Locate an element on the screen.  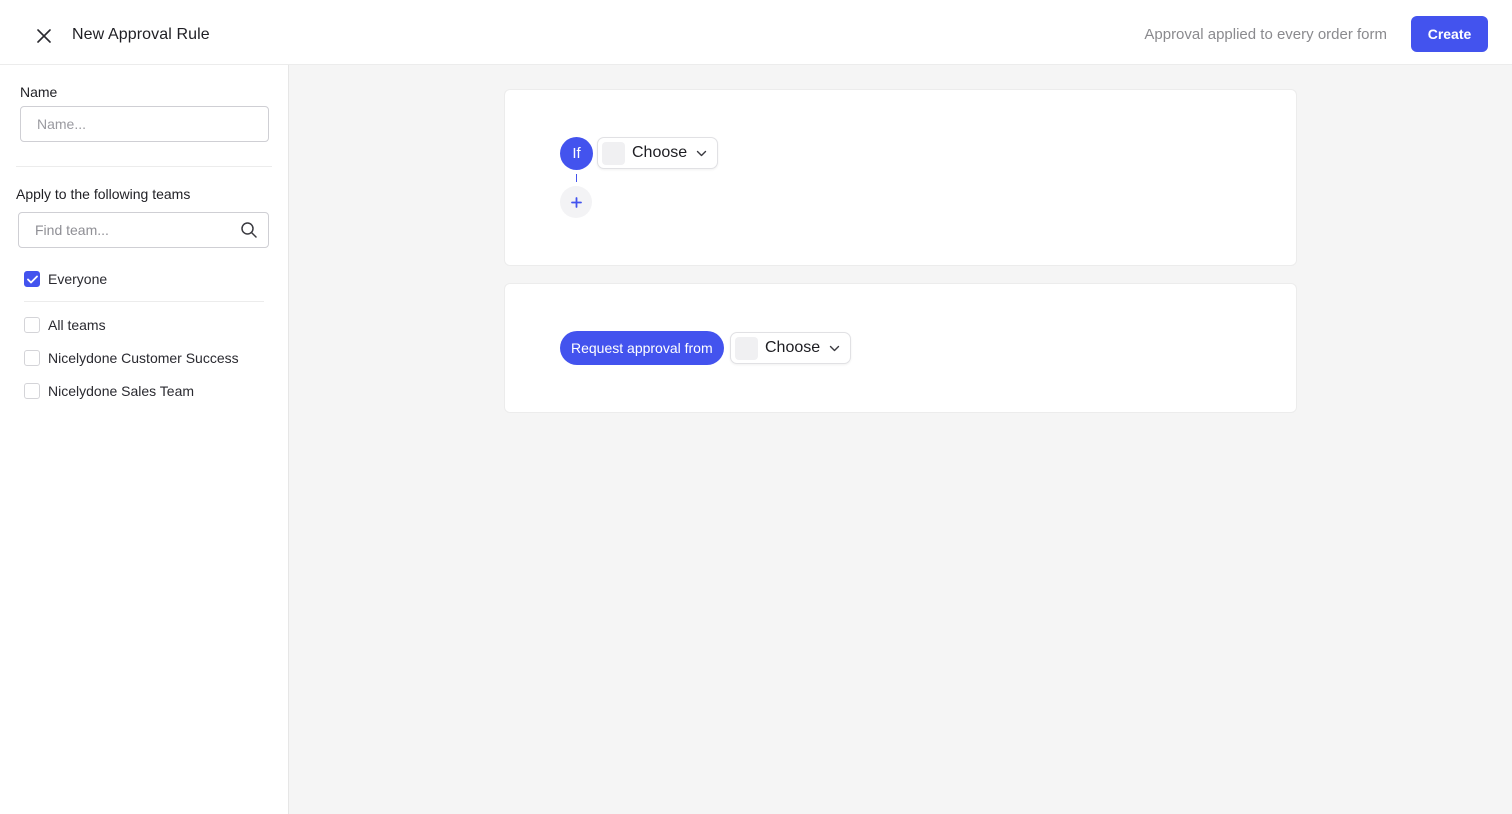
checkmark-icon is located at coordinates (32, 279).